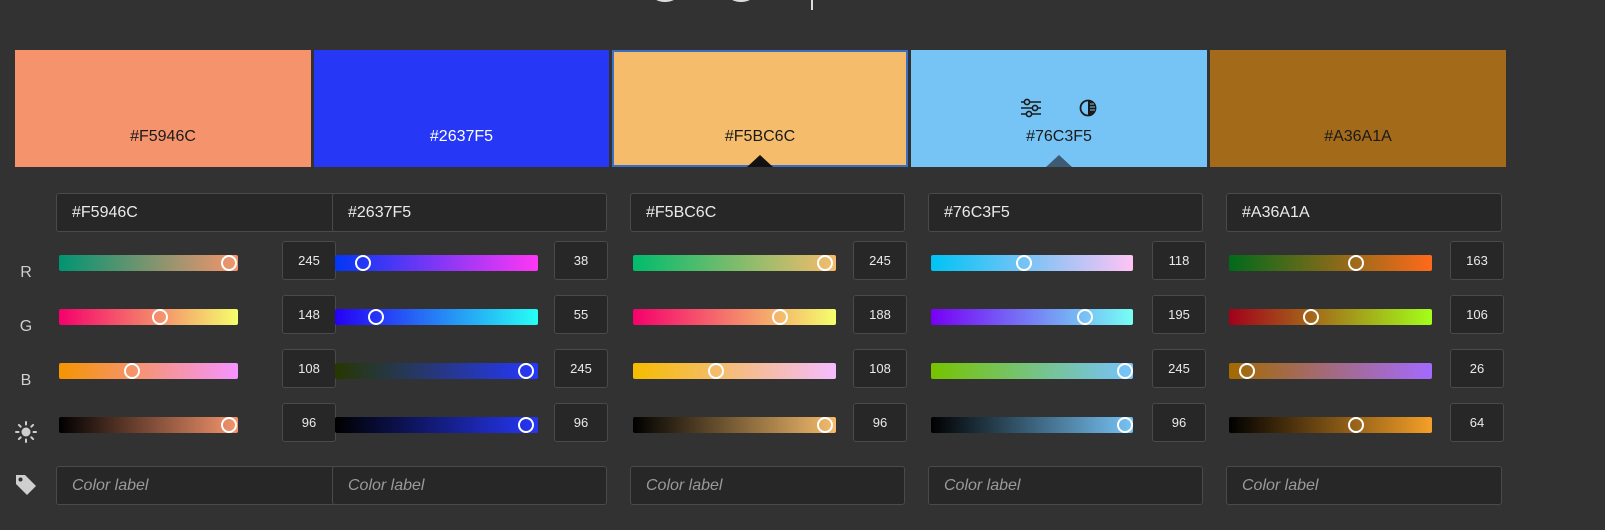 Image resolution: width=1605 pixels, height=530 pixels. I want to click on green-value-input: 55, so click(581, 314).